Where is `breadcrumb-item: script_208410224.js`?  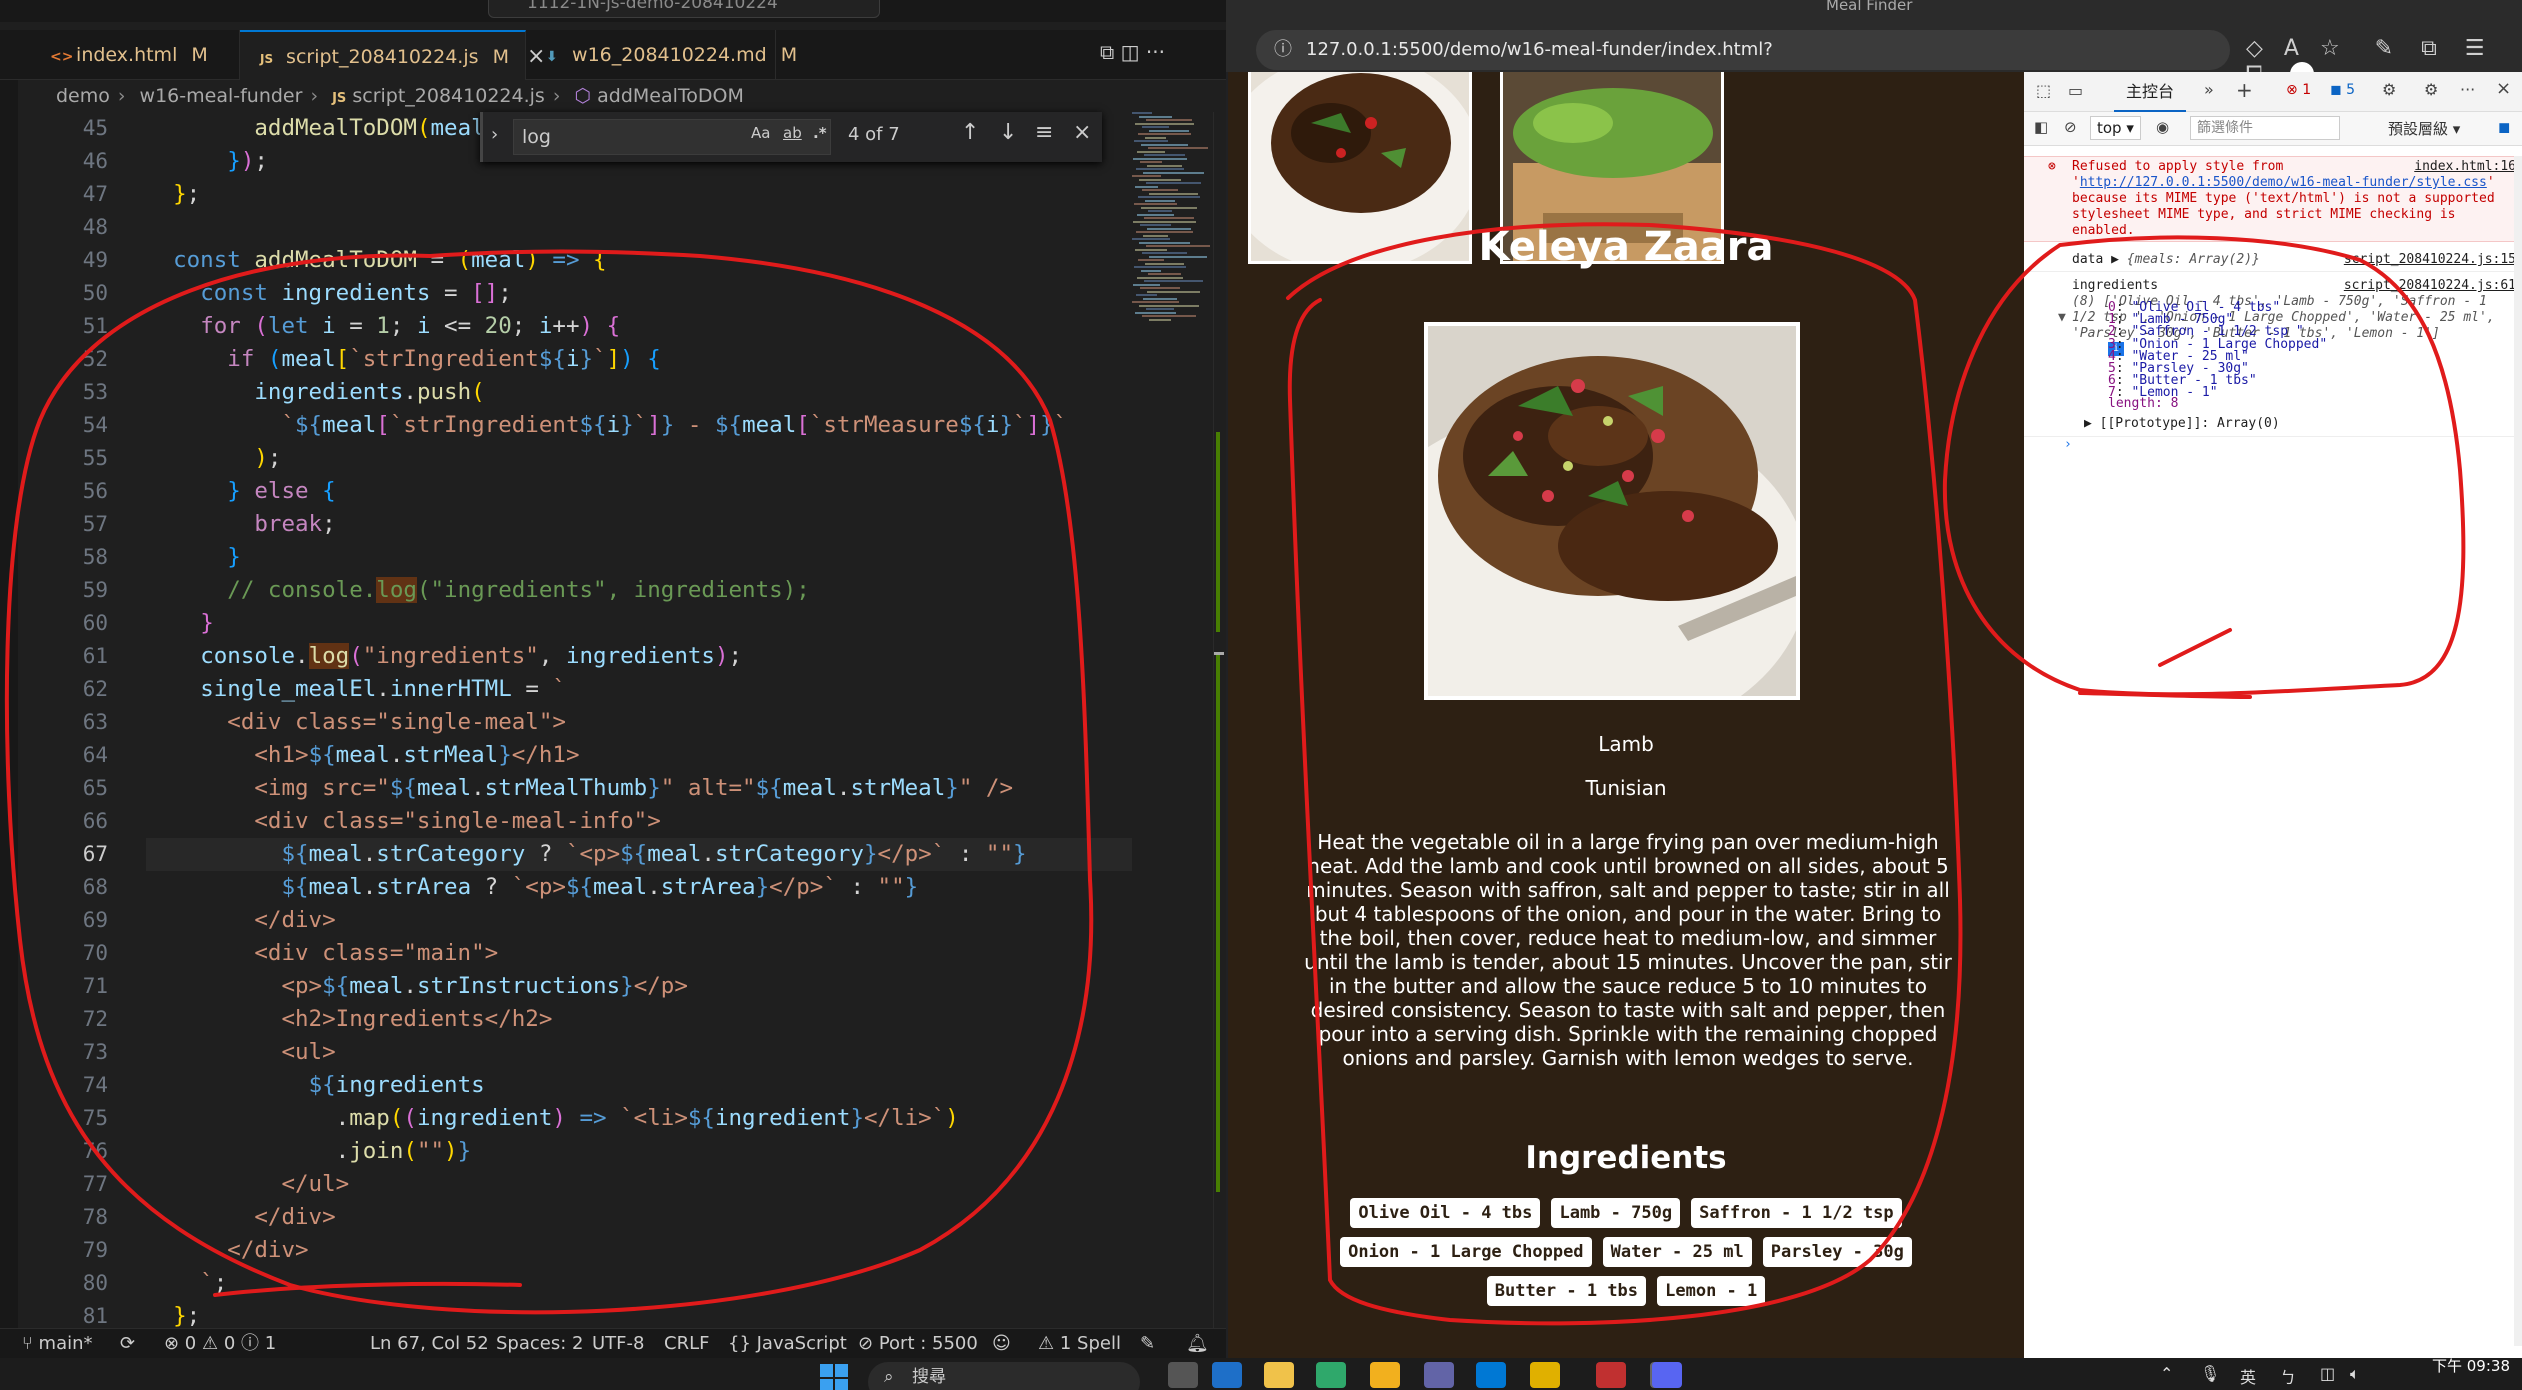 breadcrumb-item: script_208410224.js is located at coordinates (448, 96).